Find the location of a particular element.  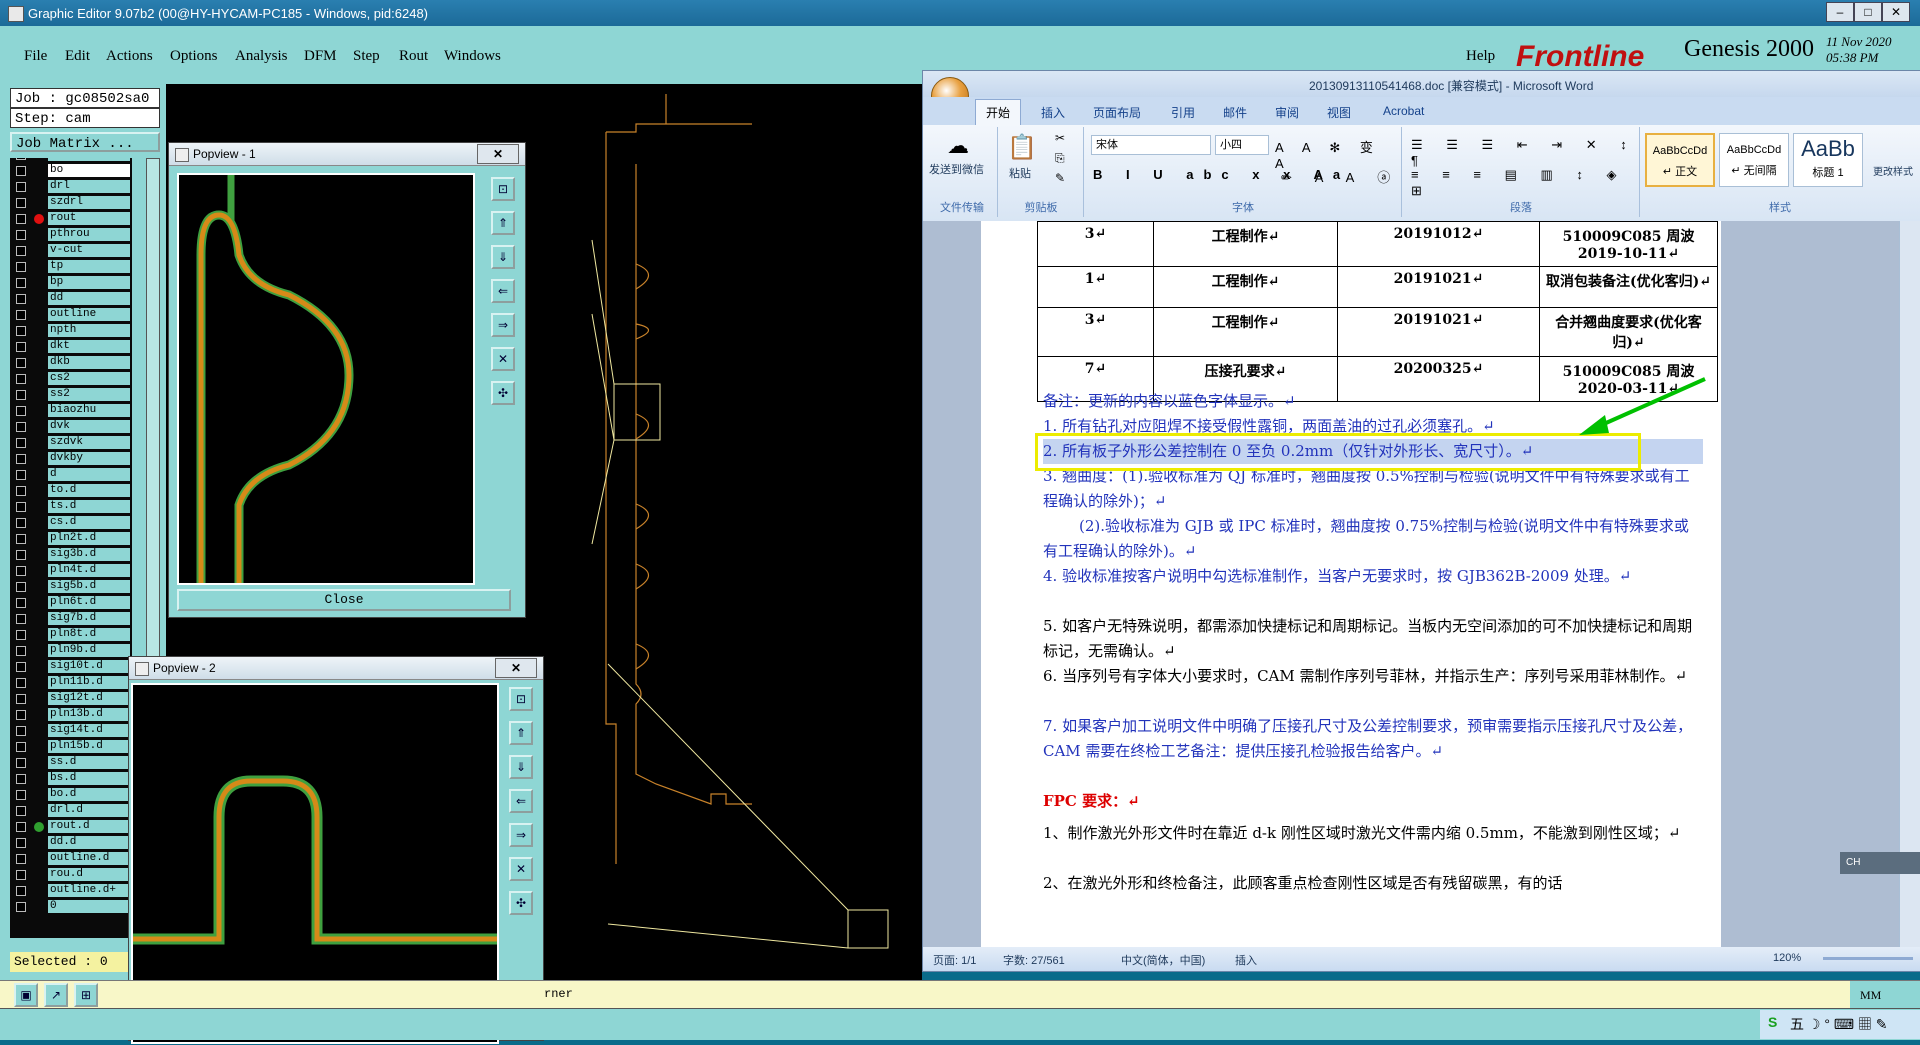

layer-name: dvkby is located at coordinates (89, 458).